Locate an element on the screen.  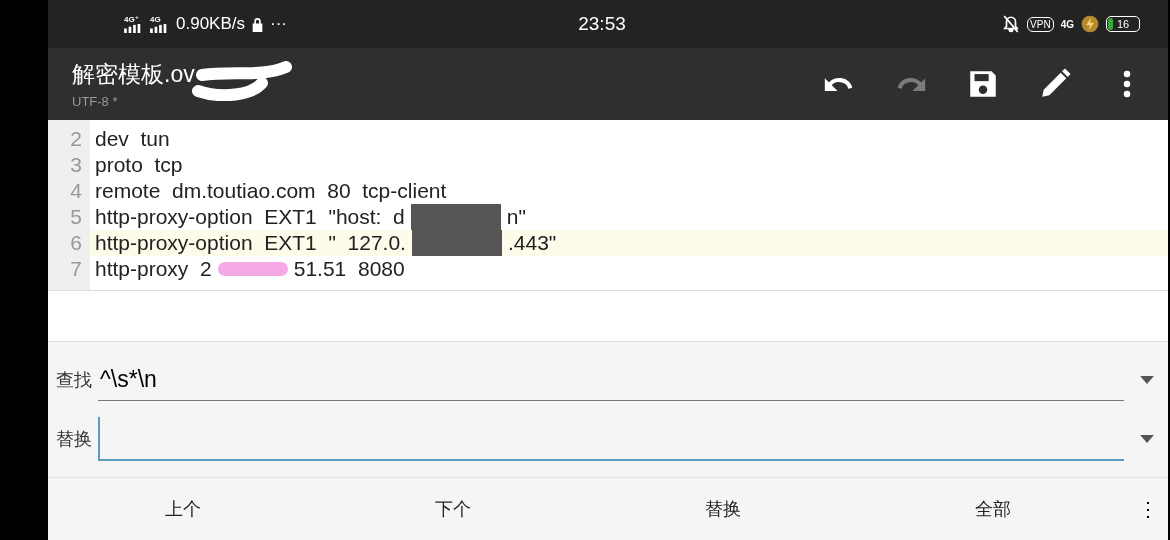
code-line: http-proxy-option EXT1 " 127.0. is located at coordinates (250, 243).